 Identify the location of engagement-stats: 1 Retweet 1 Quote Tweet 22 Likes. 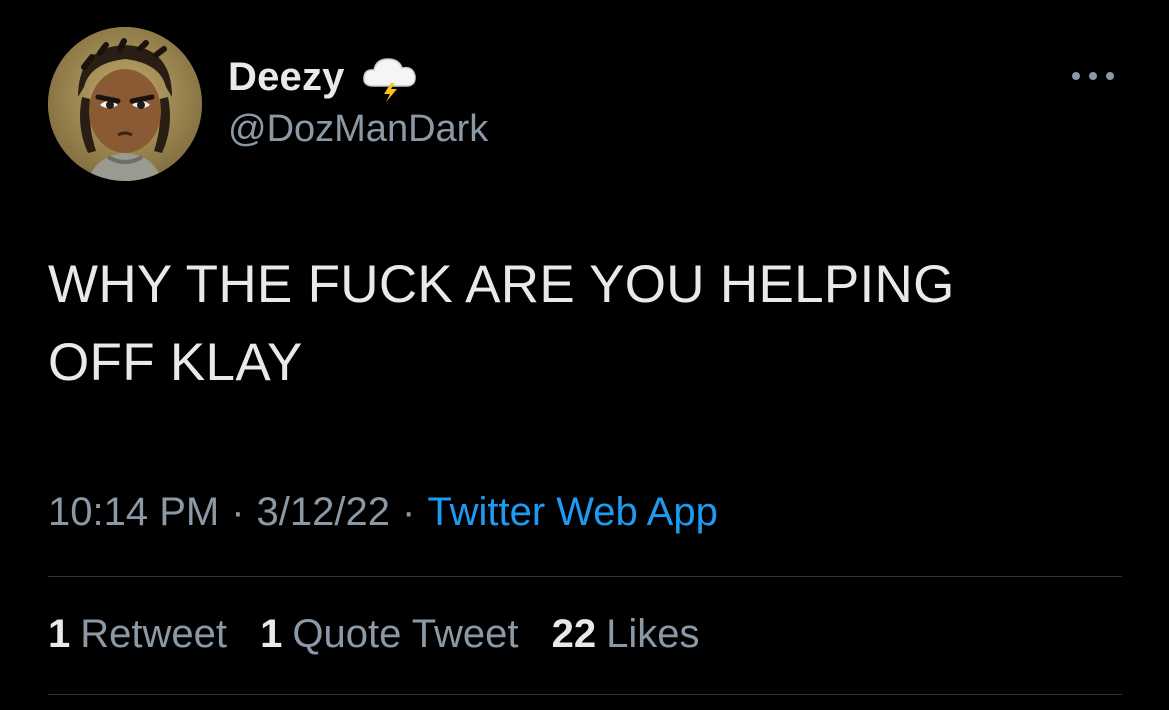
(384, 634).